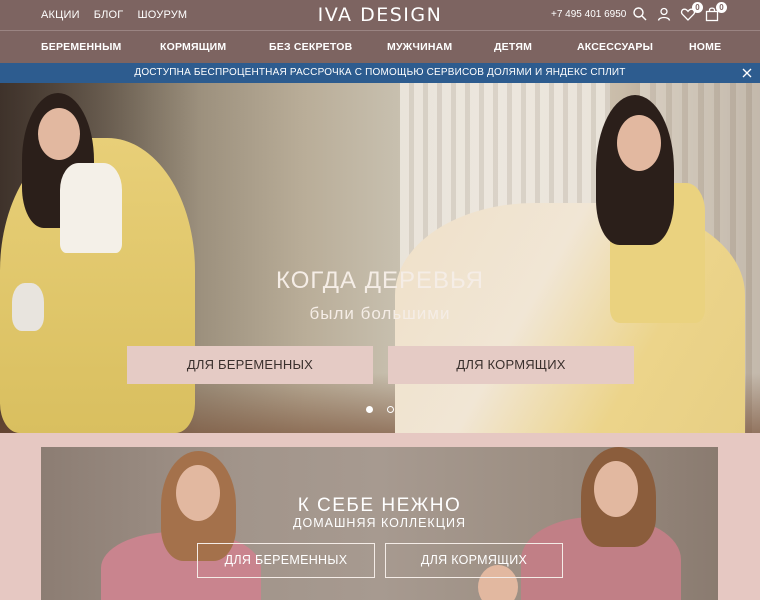  I want to click on banner-subtitle: ДОМАШНЯЯ КОЛЛЕКЦИЯ, so click(379, 523).